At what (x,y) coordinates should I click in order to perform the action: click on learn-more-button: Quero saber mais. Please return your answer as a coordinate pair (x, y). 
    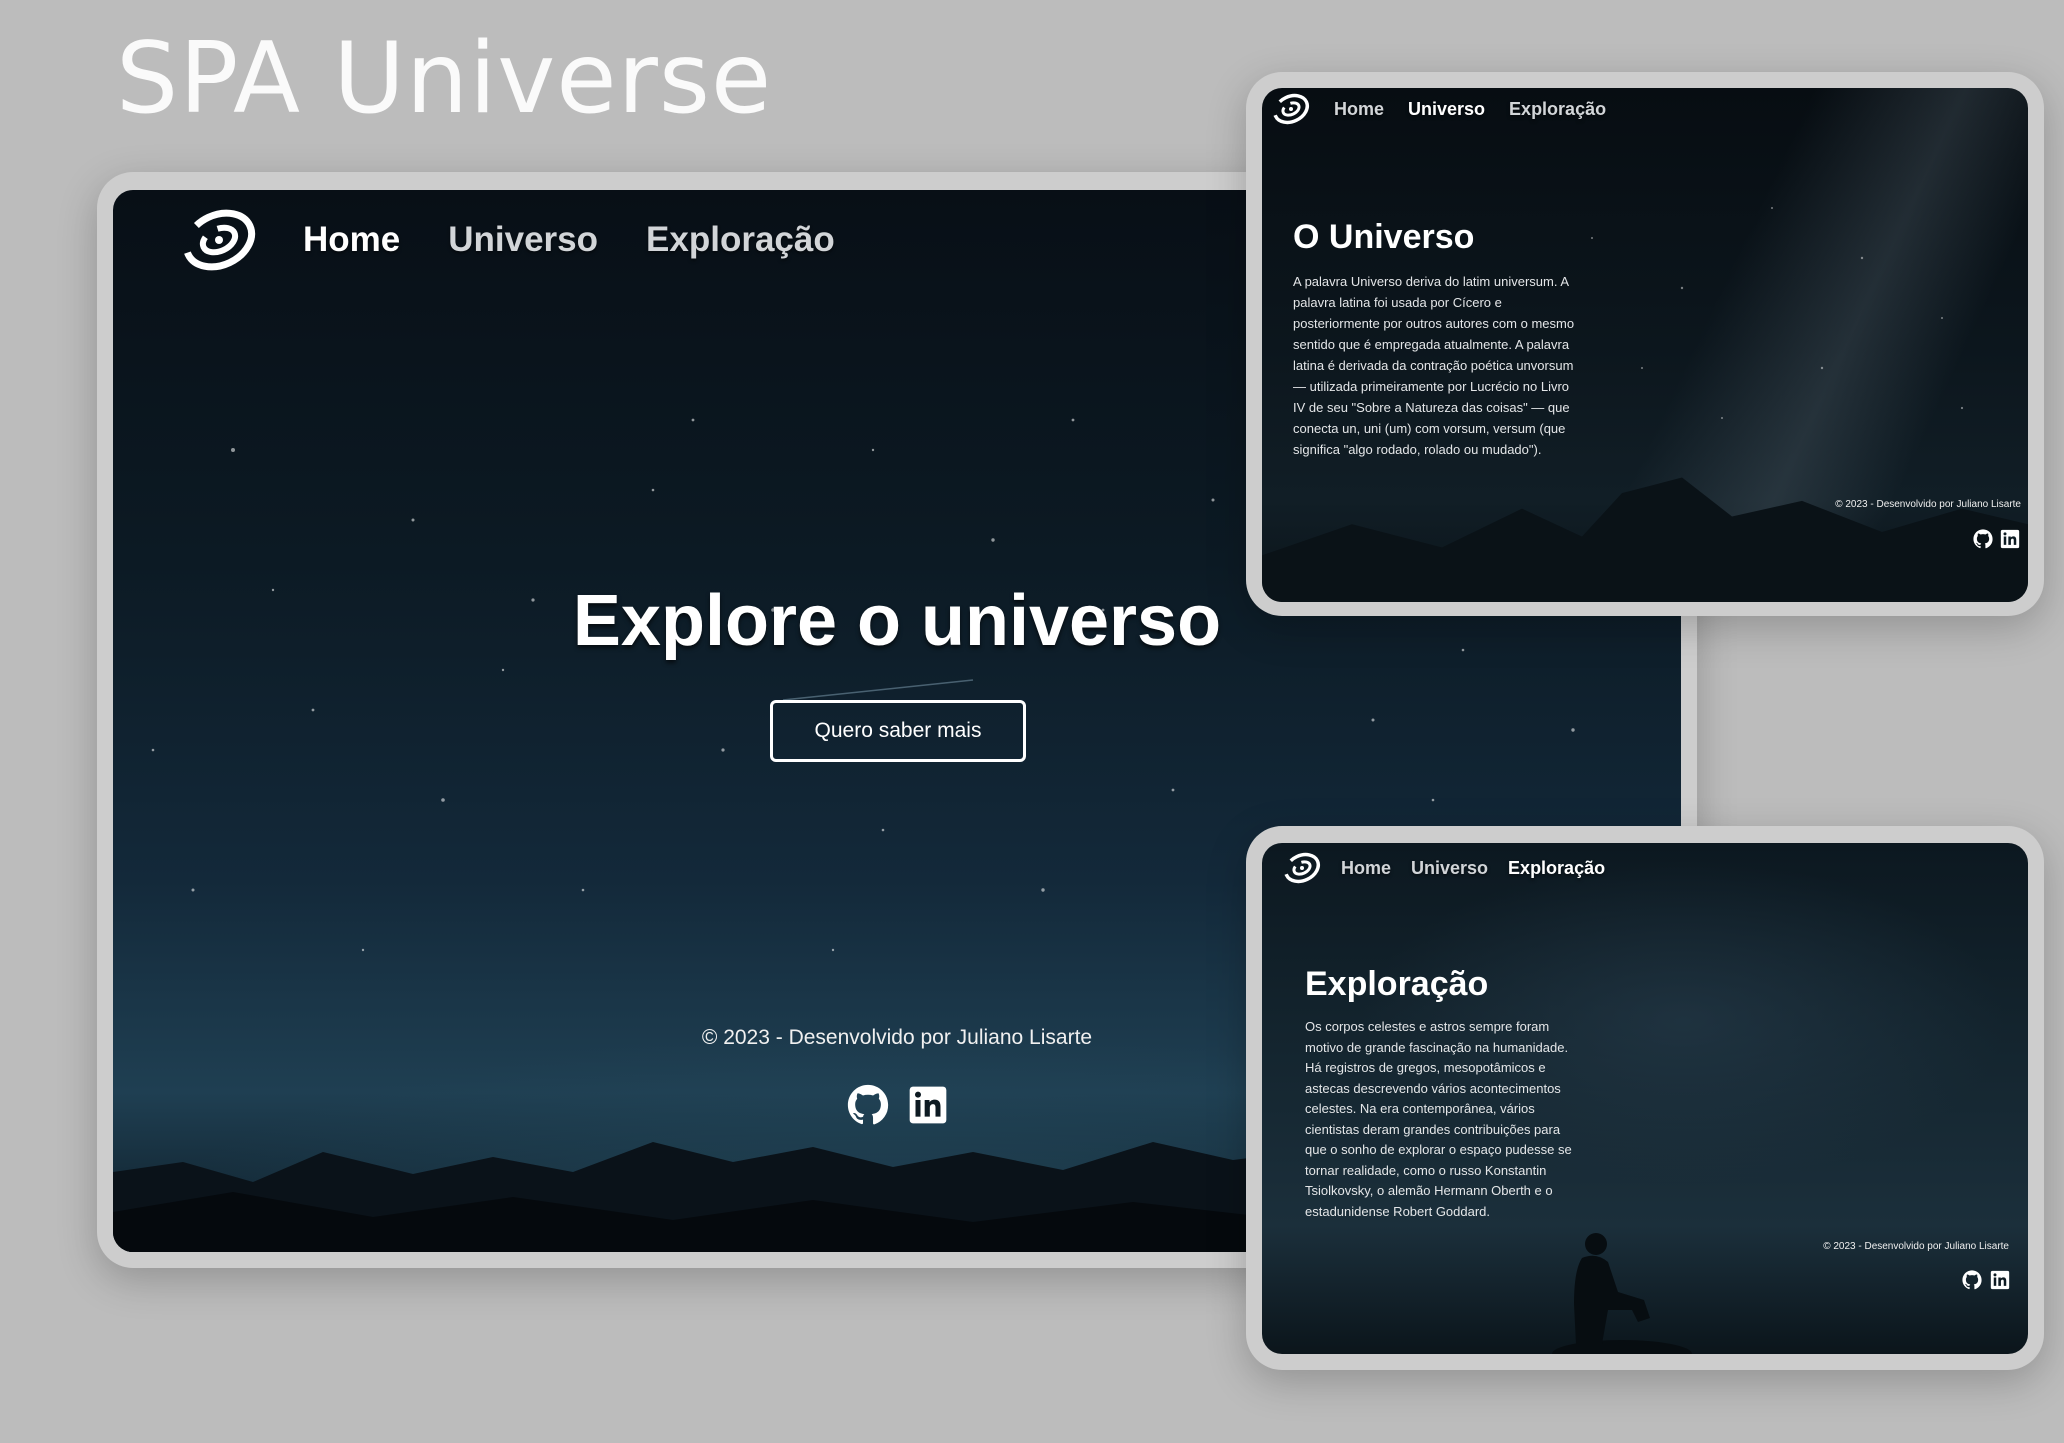
    Looking at the image, I should click on (898, 731).